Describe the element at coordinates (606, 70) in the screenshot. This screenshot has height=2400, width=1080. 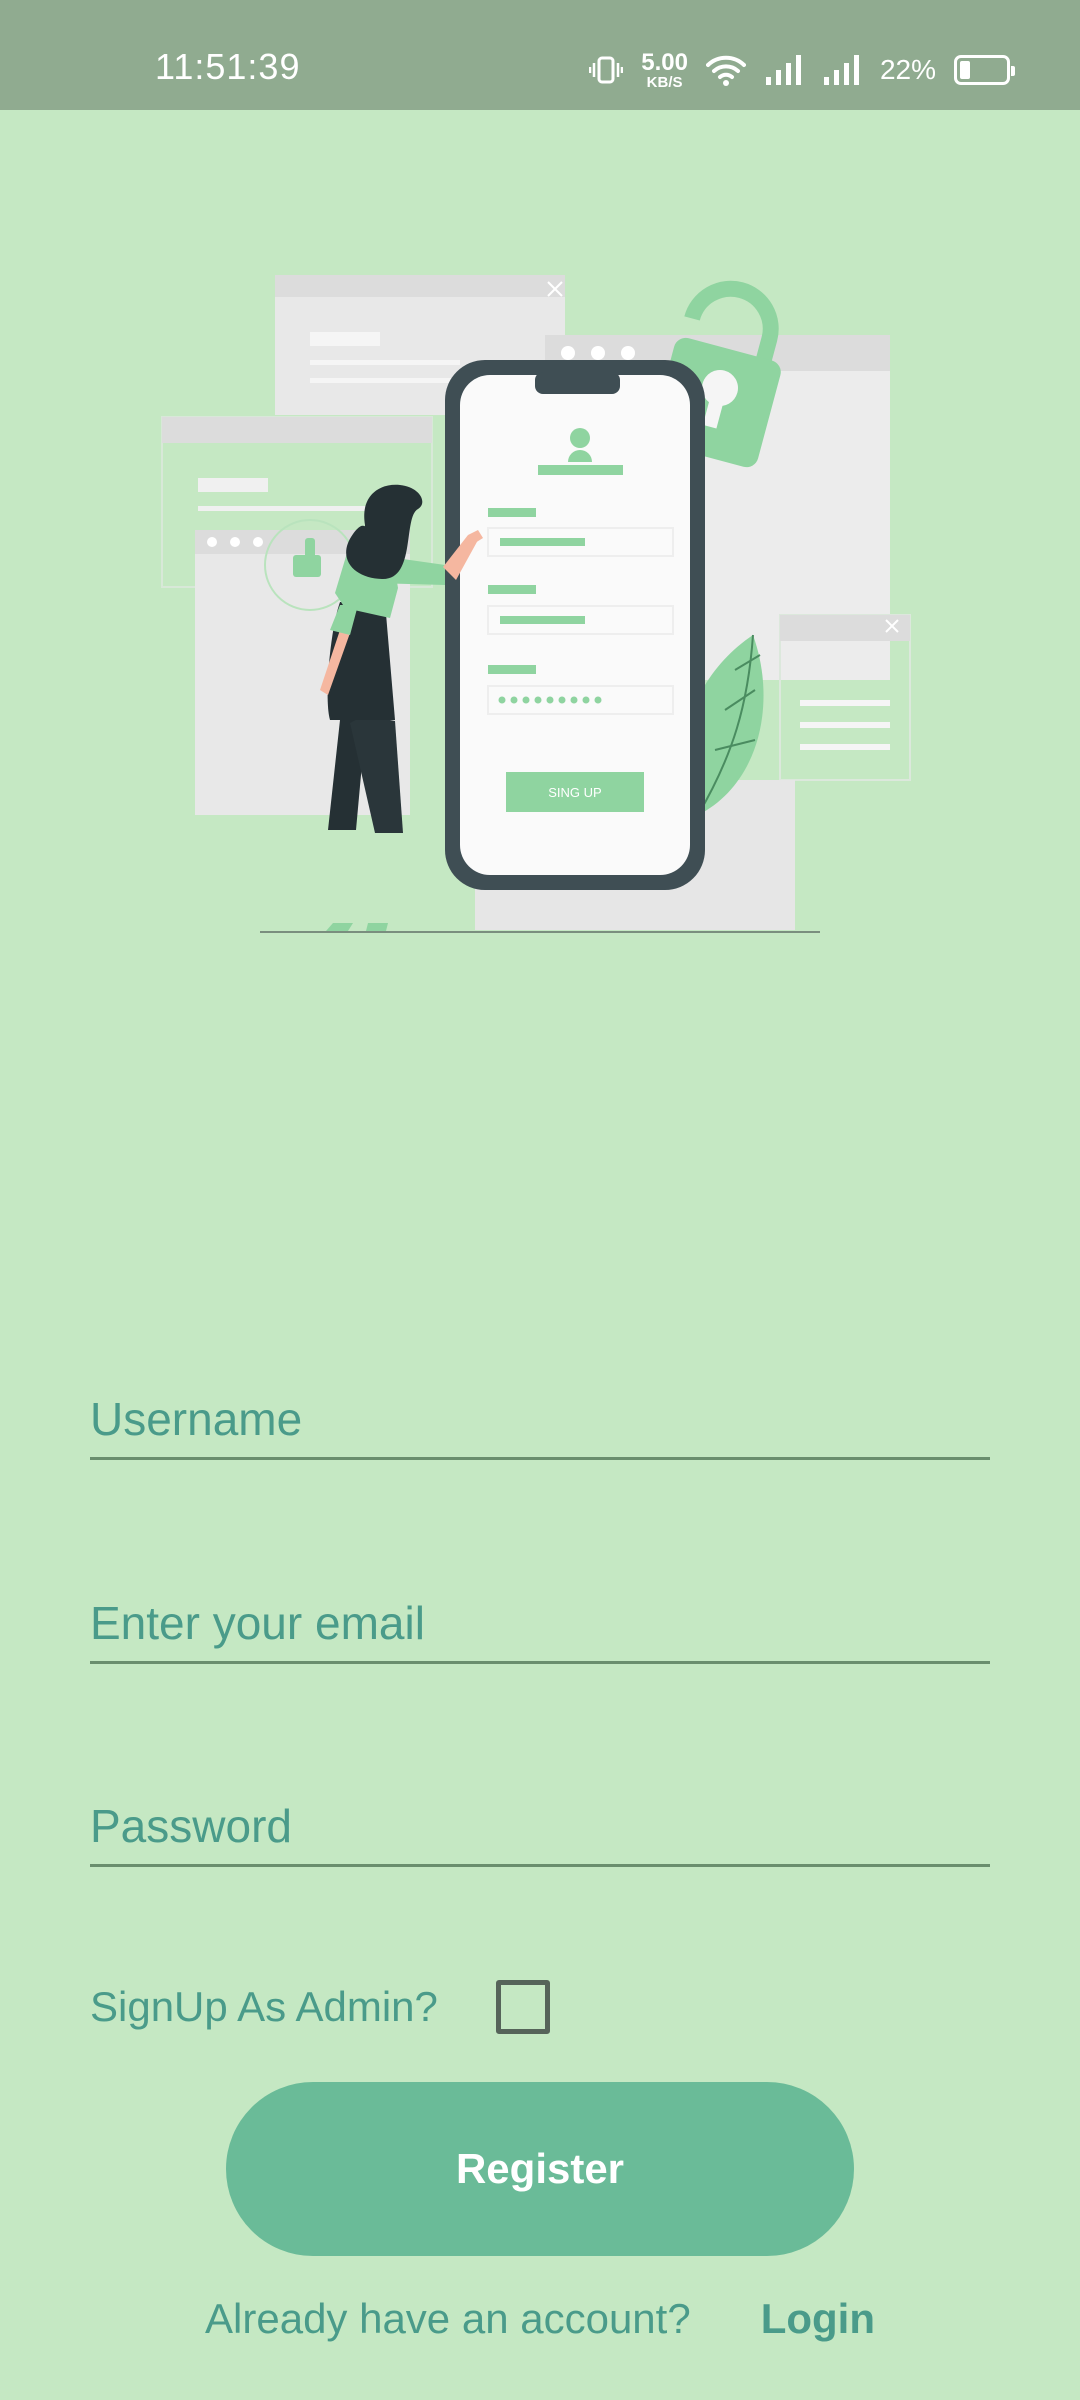
I see `vibrate-icon` at that location.